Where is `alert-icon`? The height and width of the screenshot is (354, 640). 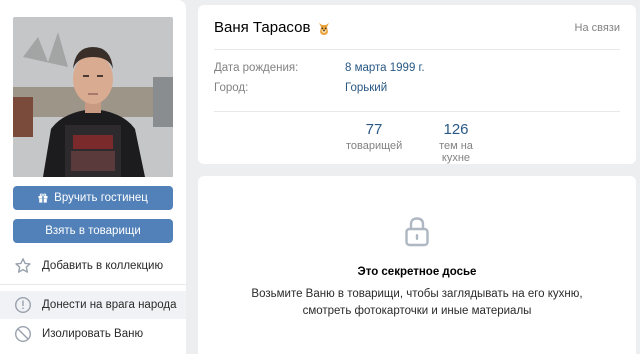 alert-icon is located at coordinates (23, 305).